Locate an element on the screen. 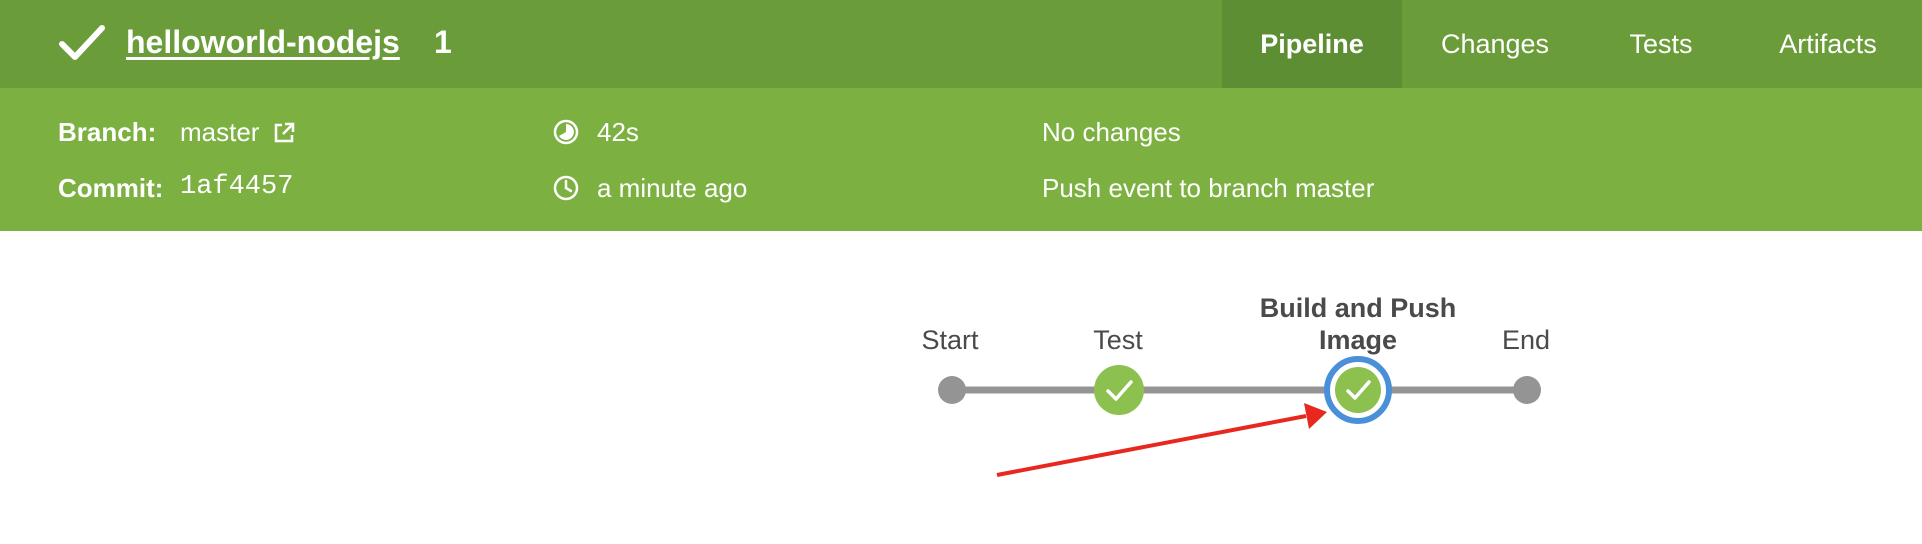  started-time: a minute ago is located at coordinates (672, 188).